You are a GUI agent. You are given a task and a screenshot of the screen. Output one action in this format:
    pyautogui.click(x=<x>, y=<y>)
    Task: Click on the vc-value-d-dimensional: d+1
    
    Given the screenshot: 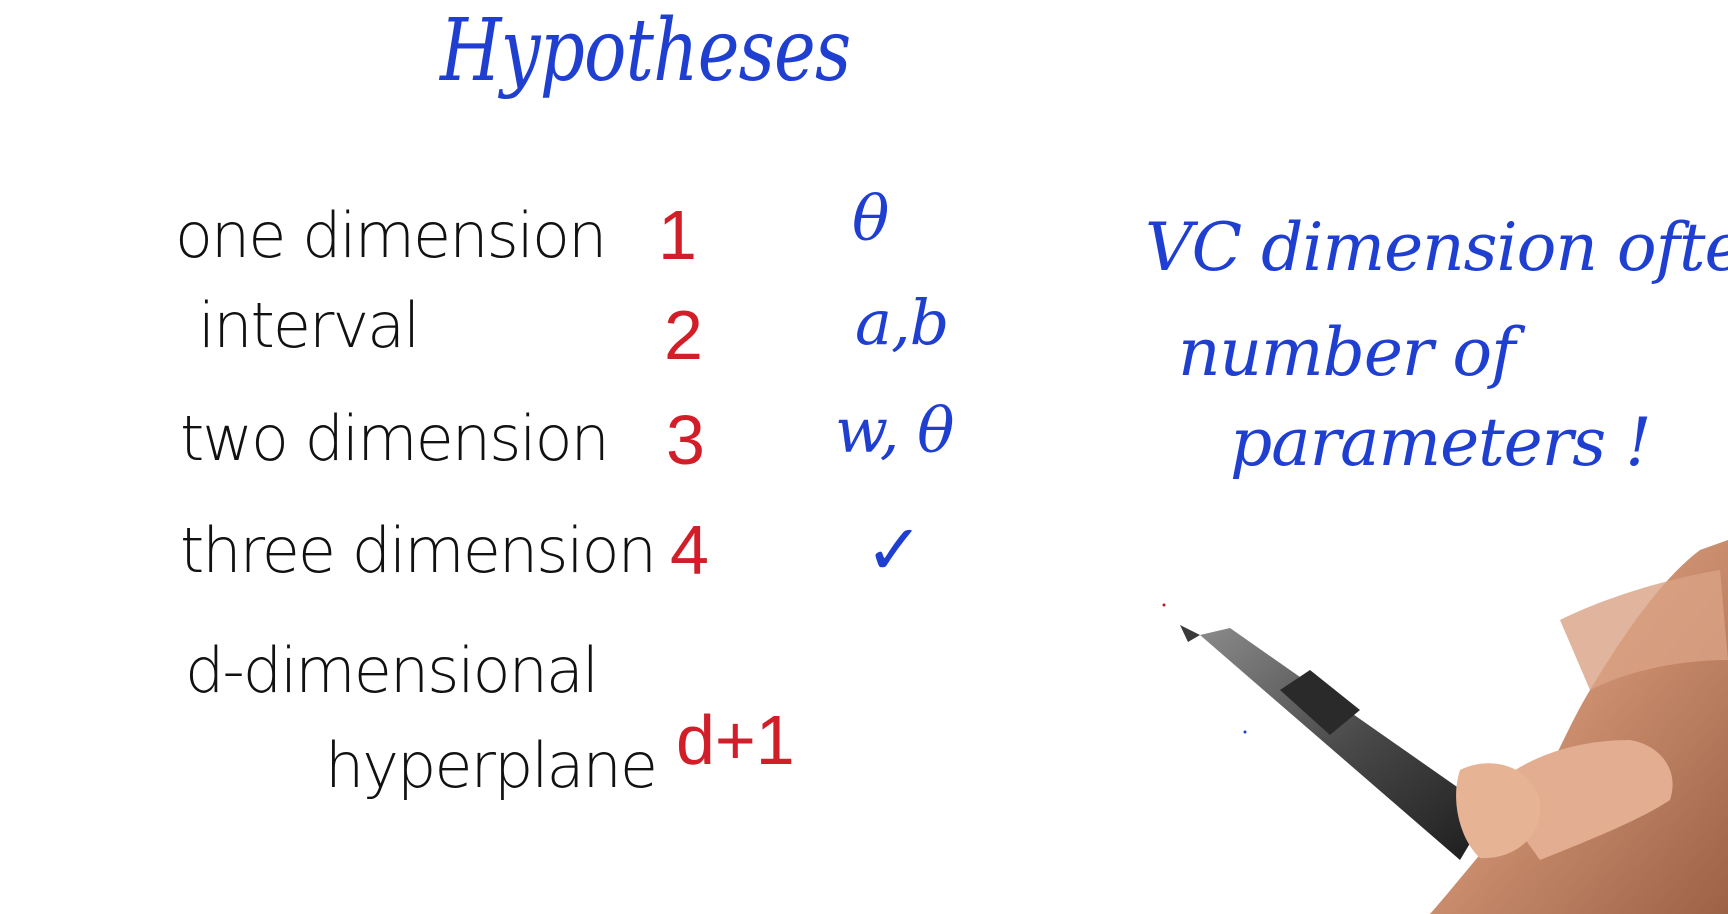 What is the action you would take?
    pyautogui.click(x=735, y=740)
    